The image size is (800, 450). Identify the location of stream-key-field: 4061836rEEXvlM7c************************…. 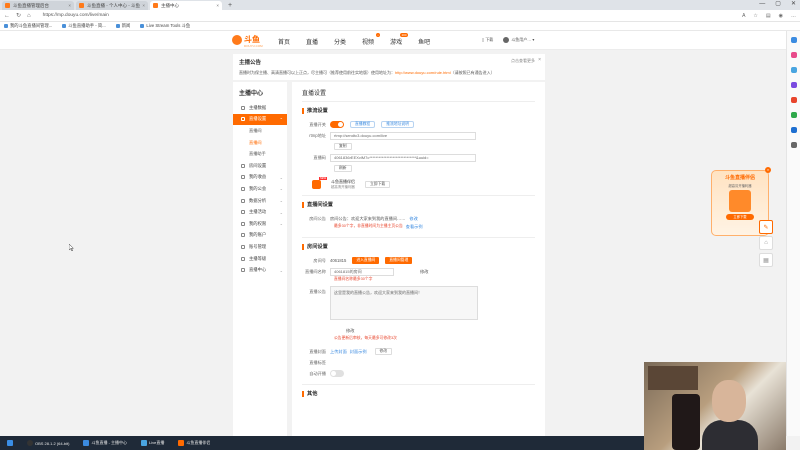
(403, 157).